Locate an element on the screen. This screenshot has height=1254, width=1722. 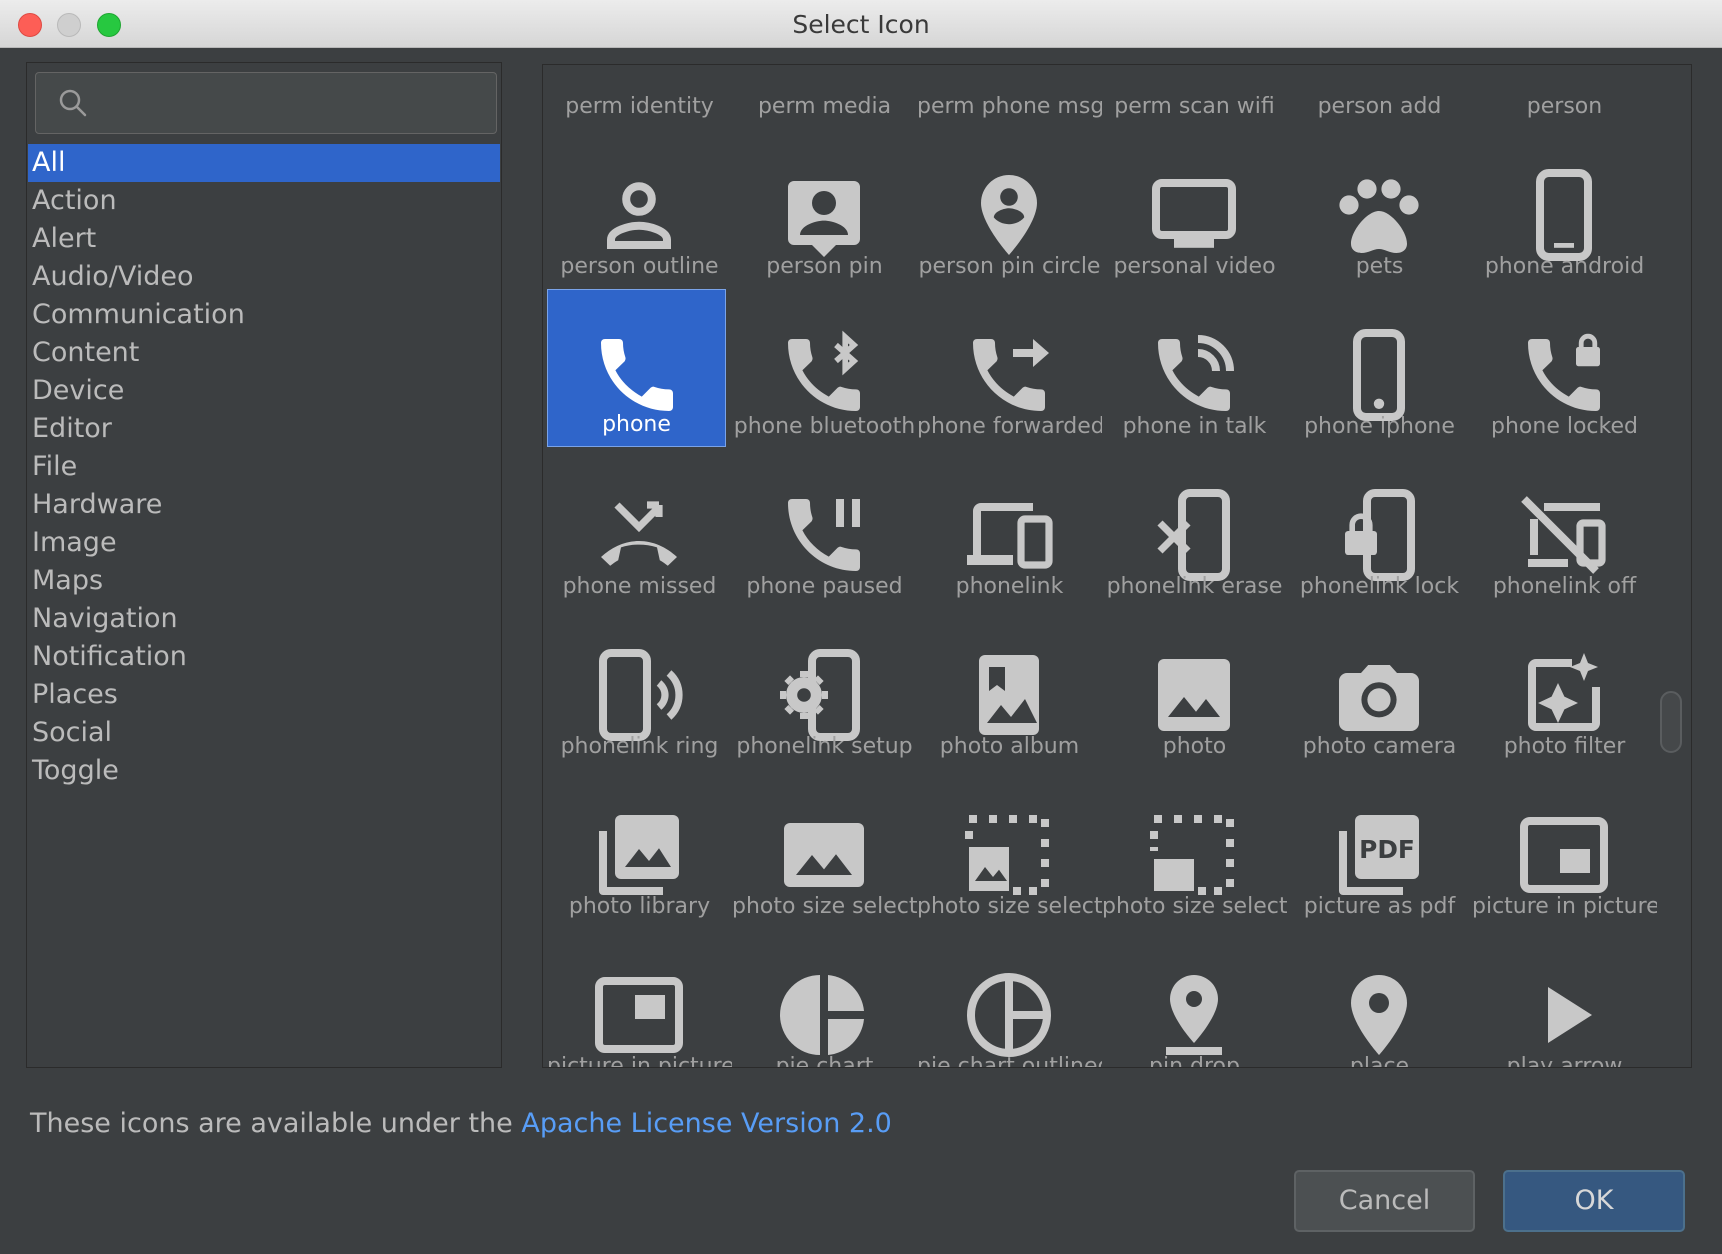
icon-label: photo library is located at coordinates (639, 906).